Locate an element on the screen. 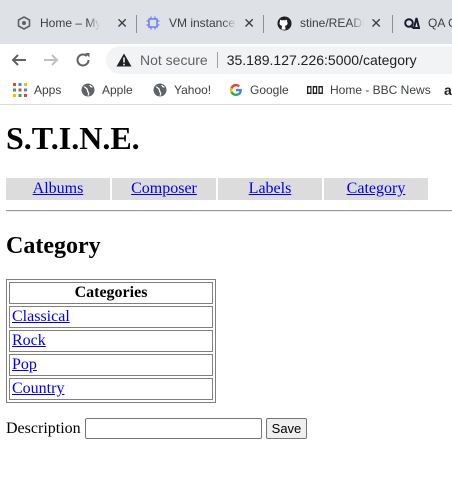 The height and width of the screenshot is (488, 452). bookmark-label: Yahoo! is located at coordinates (193, 90).